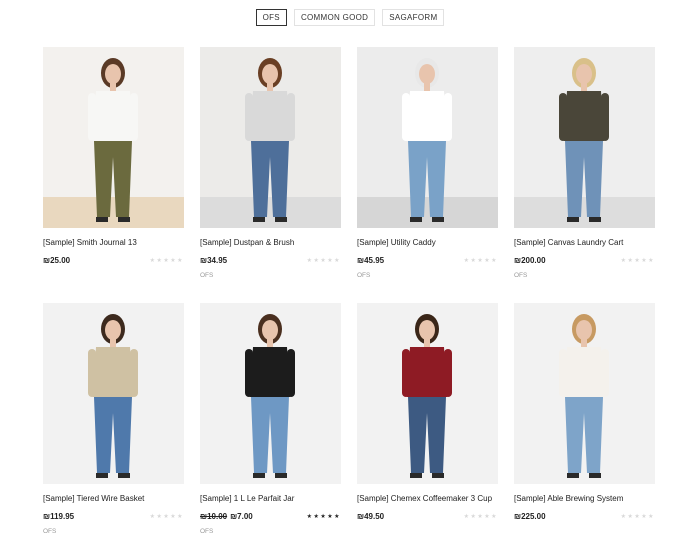  Describe the element at coordinates (568, 242) in the screenshot. I see `product-title: [Sample] Canvas Laundry Cart` at that location.